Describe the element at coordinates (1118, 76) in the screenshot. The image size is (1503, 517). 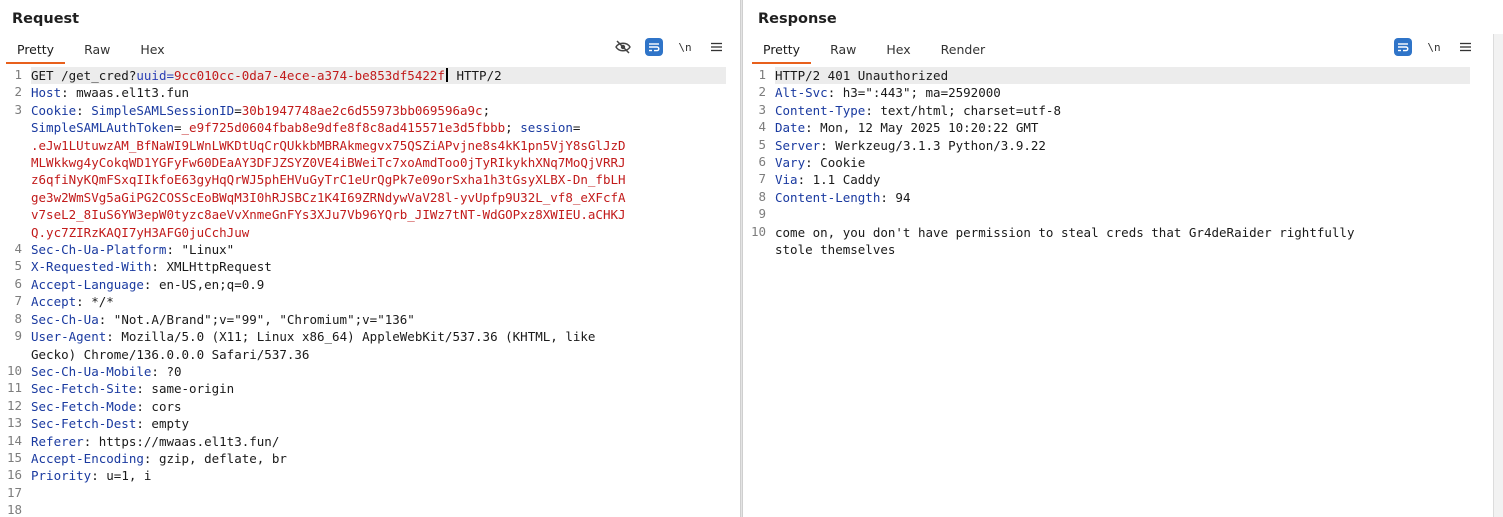
I see `code-line: 1 HTTP/2 401 Unauthorized` at that location.